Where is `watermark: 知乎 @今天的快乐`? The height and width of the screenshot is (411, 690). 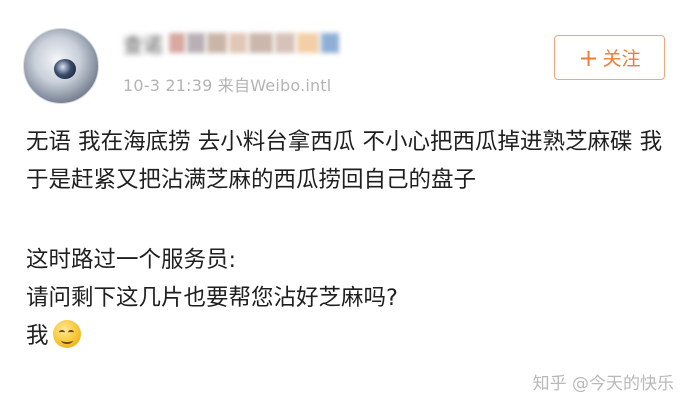 watermark: 知乎 @今天的快乐 is located at coordinates (603, 384).